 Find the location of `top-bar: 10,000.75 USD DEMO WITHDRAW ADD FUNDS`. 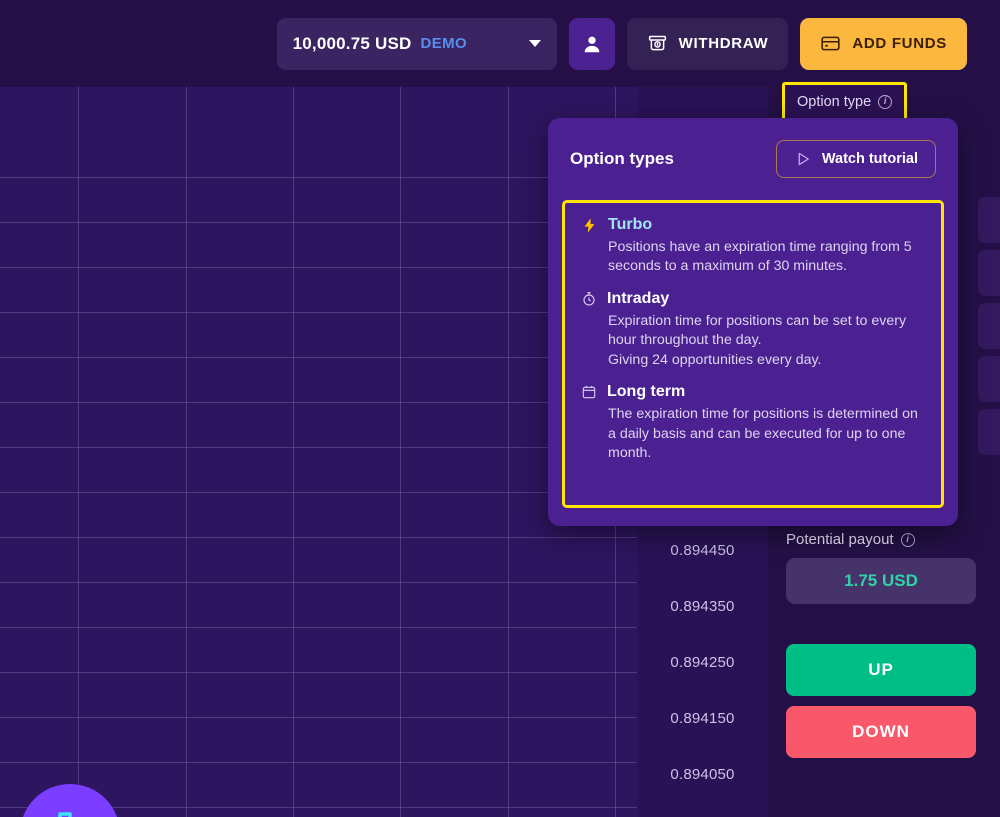

top-bar: 10,000.75 USD DEMO WITHDRAW ADD FUNDS is located at coordinates (500, 43).